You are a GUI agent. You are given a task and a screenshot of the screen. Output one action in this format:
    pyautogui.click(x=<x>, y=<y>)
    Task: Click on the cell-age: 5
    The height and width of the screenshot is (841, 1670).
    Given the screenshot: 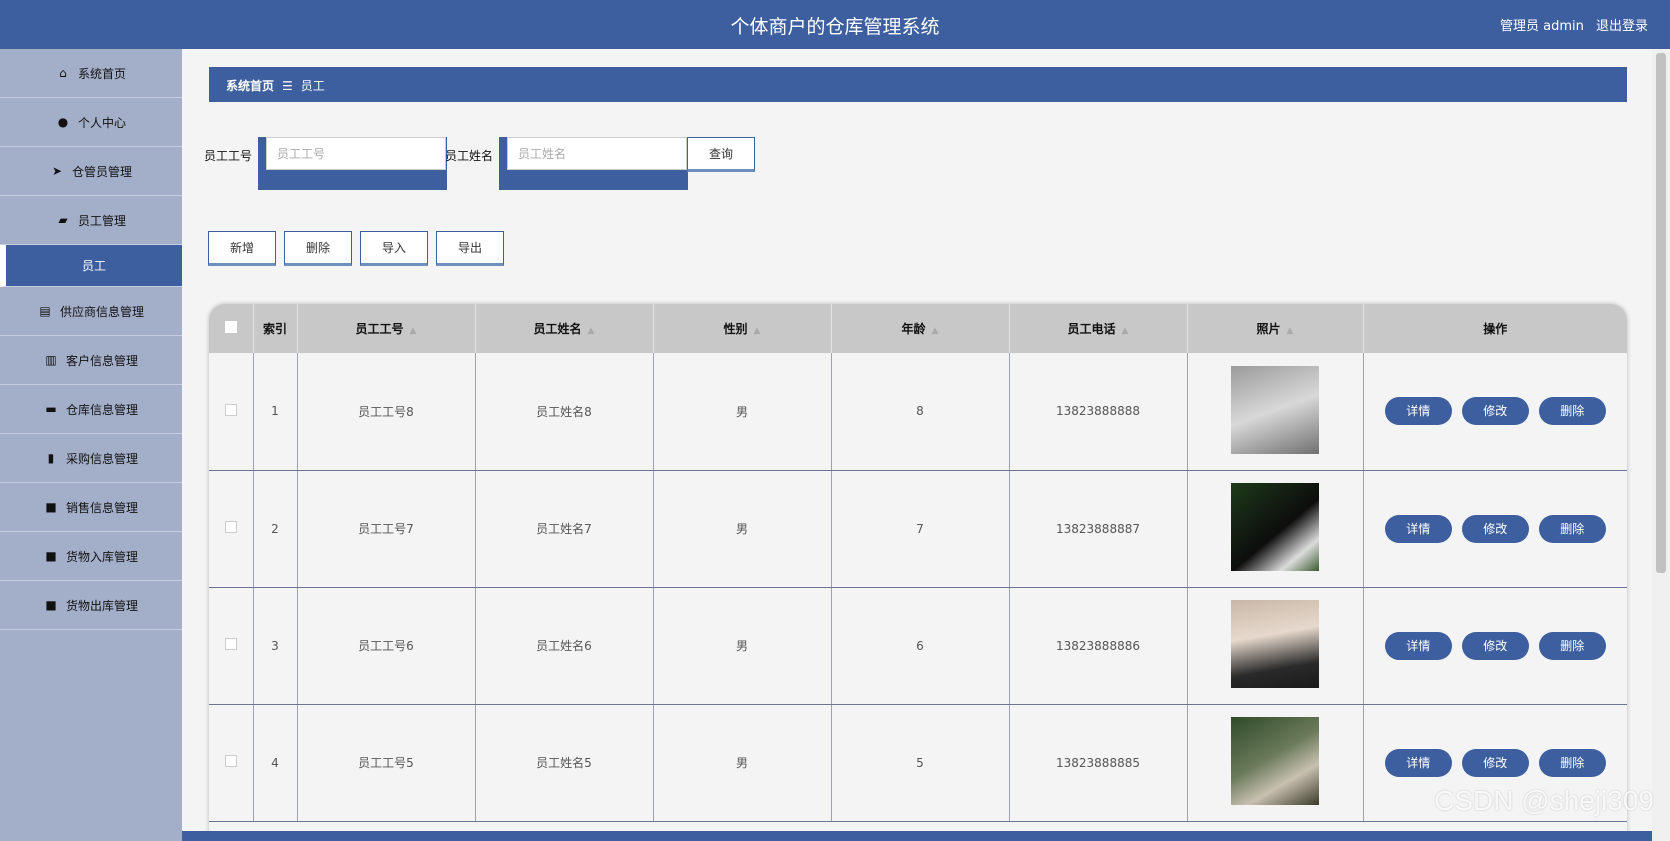 What is the action you would take?
    pyautogui.click(x=920, y=763)
    